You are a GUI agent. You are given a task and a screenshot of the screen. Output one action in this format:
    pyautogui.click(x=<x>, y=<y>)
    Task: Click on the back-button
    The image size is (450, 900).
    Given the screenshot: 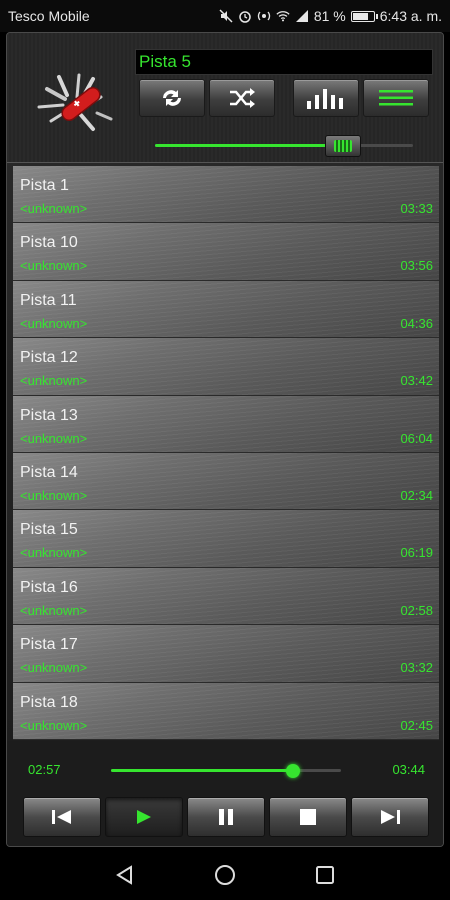 What is the action you would take?
    pyautogui.click(x=125, y=875)
    